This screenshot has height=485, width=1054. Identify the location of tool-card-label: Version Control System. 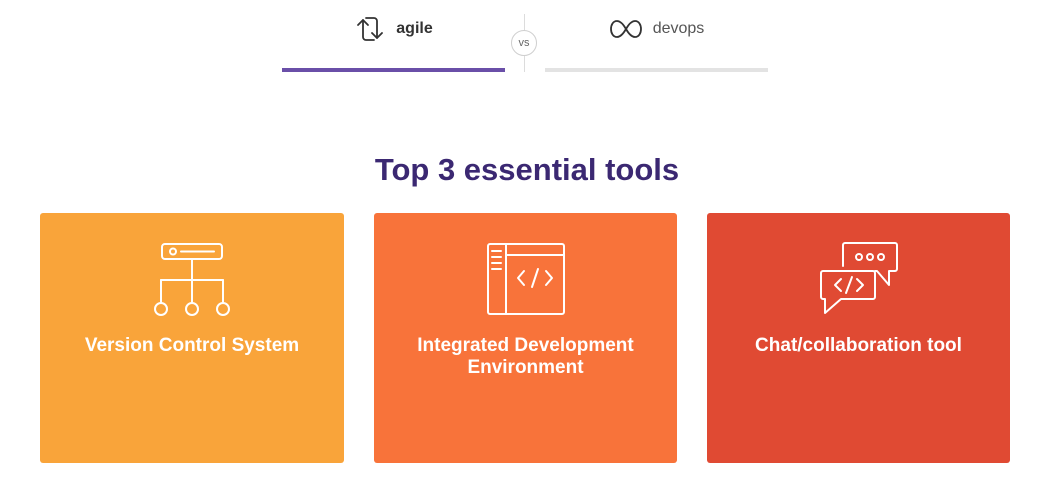
(192, 345).